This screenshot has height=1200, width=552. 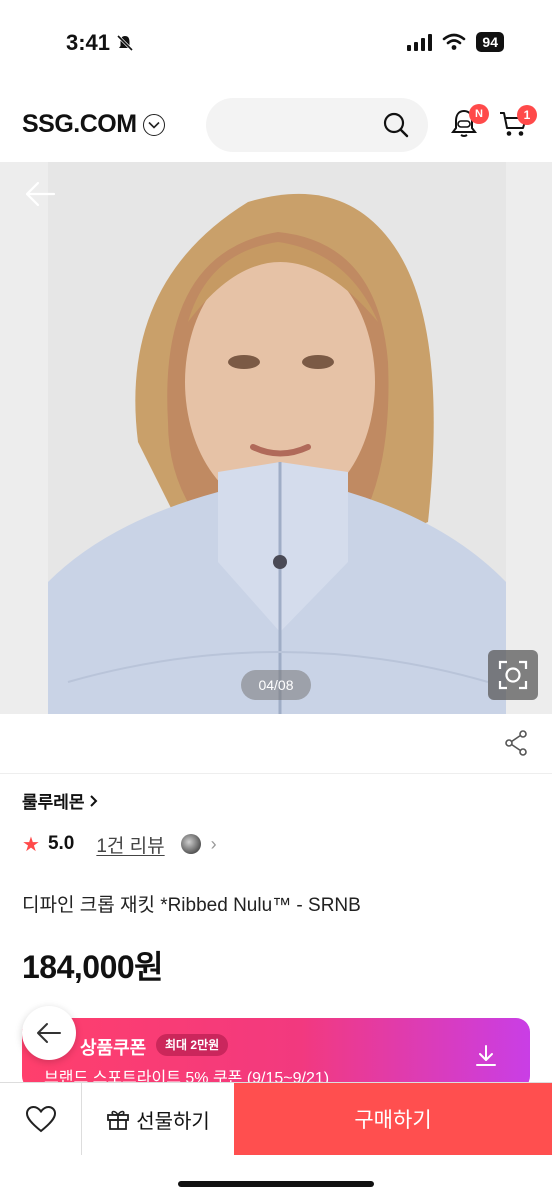 I want to click on arrow-left-icon, so click(x=49, y=1033).